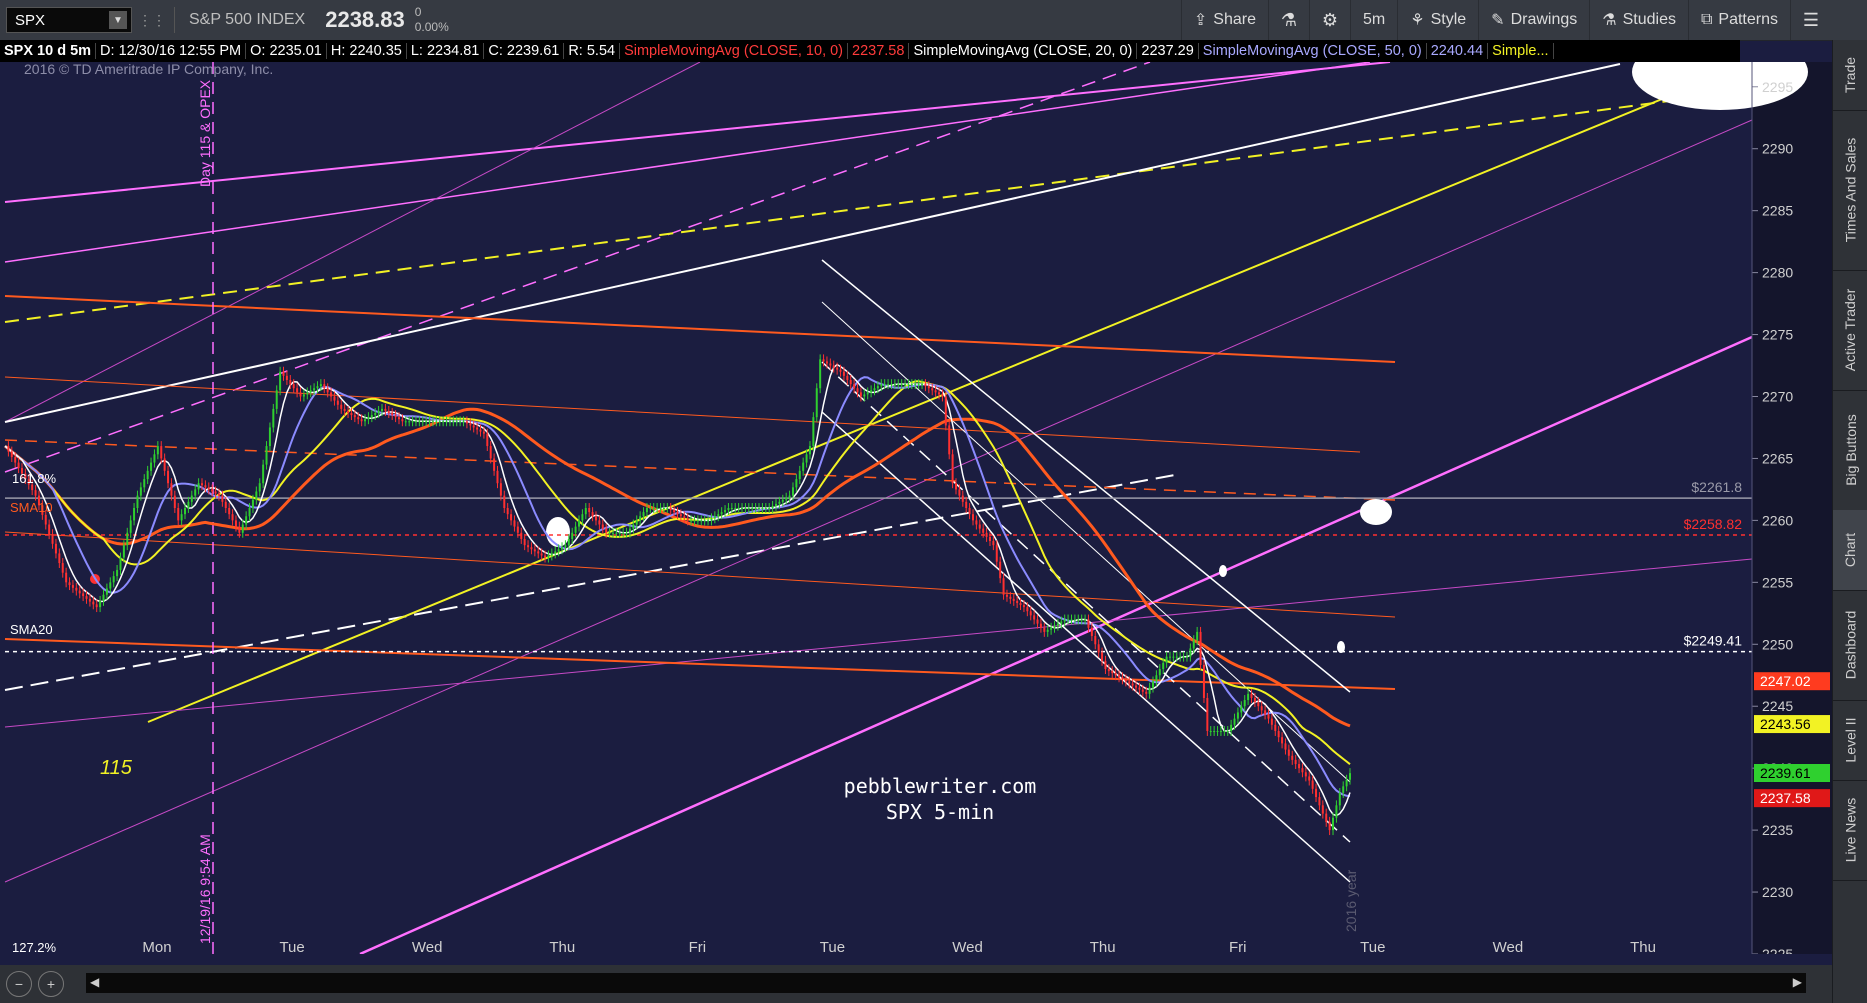 The image size is (1867, 1003). I want to click on symbol-selector: SPX ▼, so click(69, 20).